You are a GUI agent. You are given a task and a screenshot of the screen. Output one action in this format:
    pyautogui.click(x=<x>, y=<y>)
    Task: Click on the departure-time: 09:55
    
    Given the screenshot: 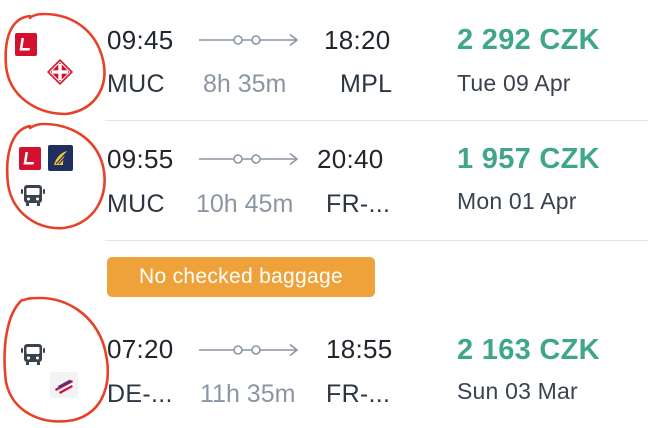 What is the action you would take?
    pyautogui.click(x=140, y=159)
    